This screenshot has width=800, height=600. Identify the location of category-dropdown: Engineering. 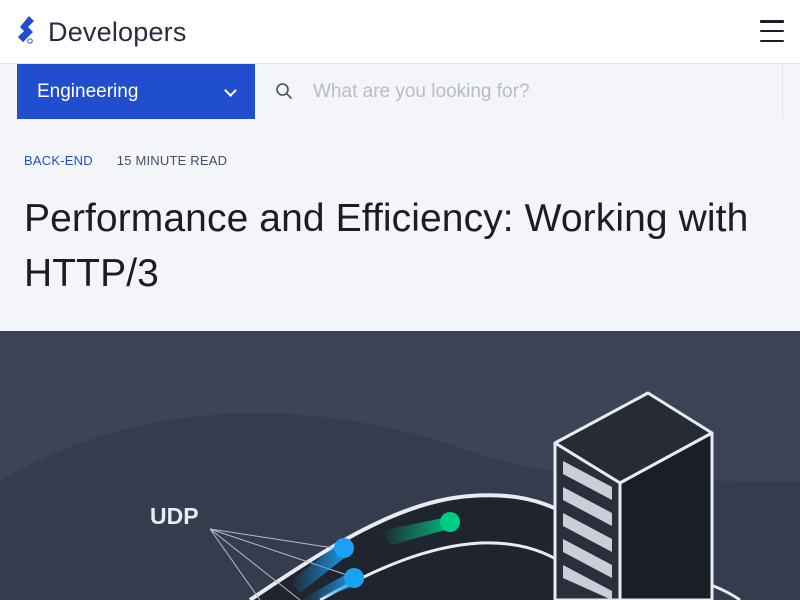
(136, 91).